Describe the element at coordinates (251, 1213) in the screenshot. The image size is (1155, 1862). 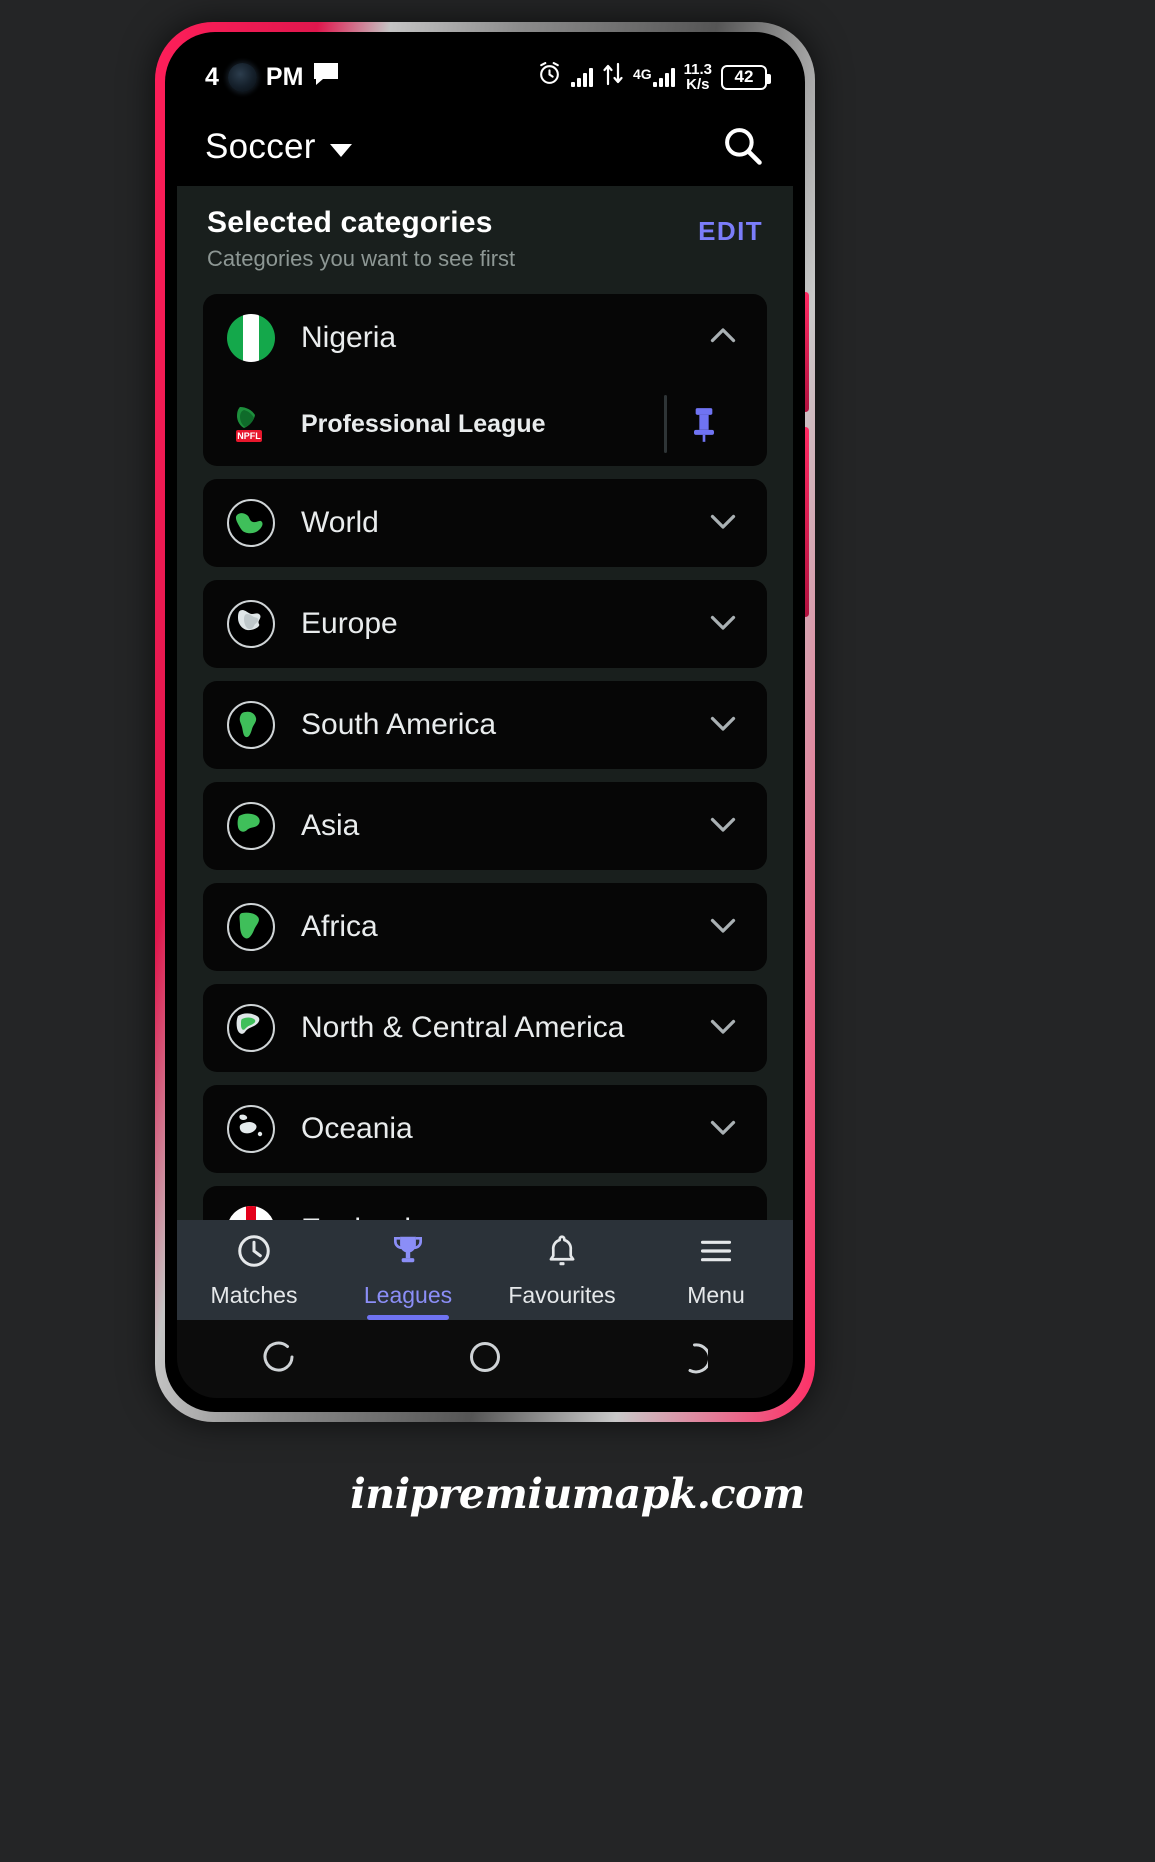
I see `flag-england-icon` at that location.